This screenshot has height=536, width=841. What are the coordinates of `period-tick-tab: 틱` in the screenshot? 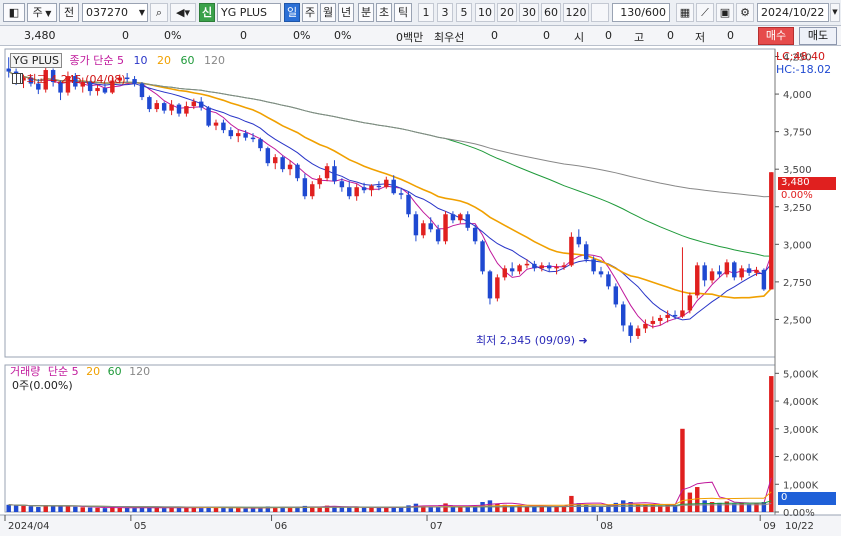 It's located at (403, 12).